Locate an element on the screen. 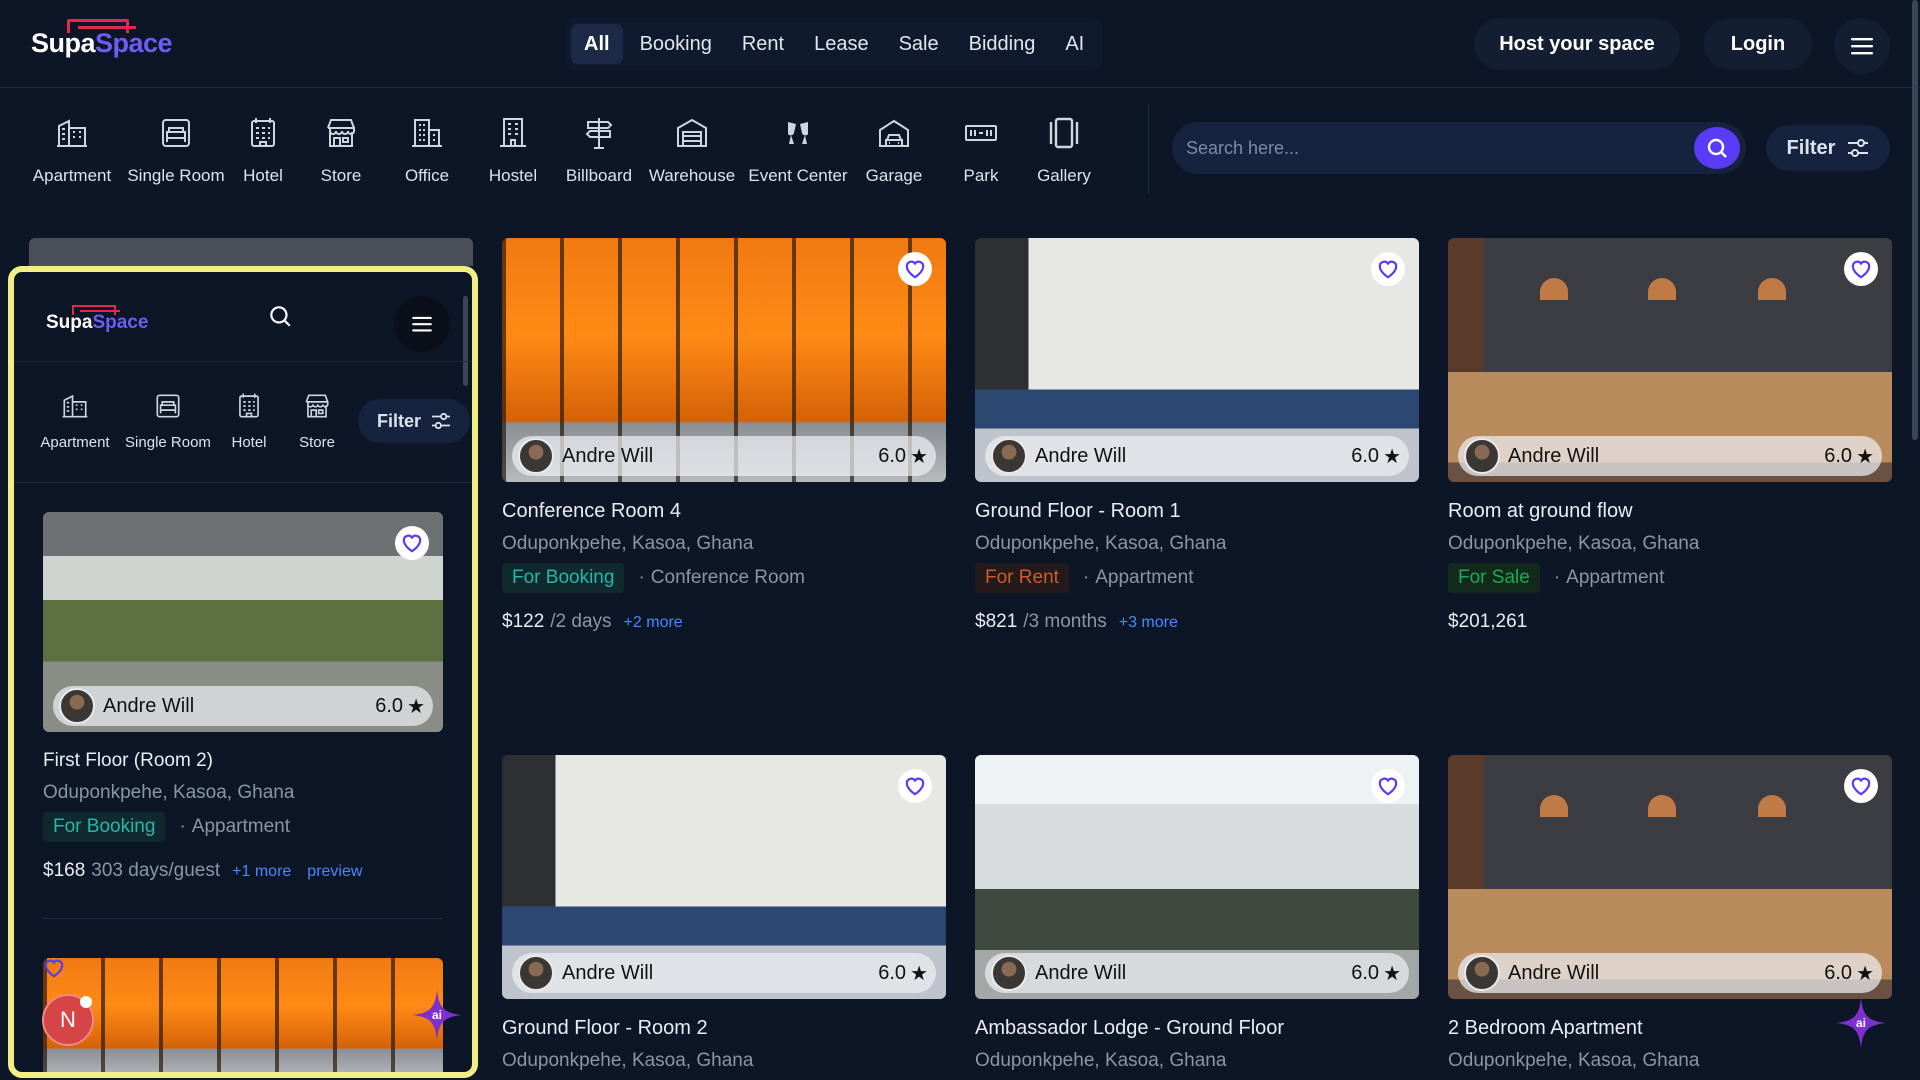 Image resolution: width=1920 pixels, height=1080 pixels. category-hostel: Hostel is located at coordinates (513, 155).